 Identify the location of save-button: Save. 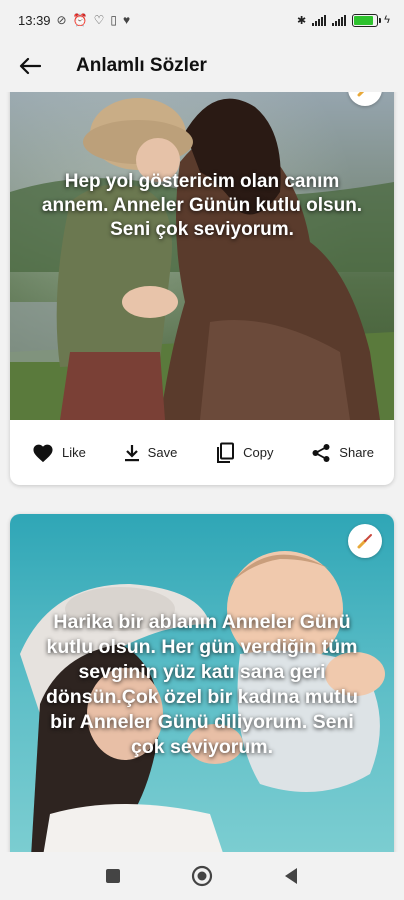
(151, 453).